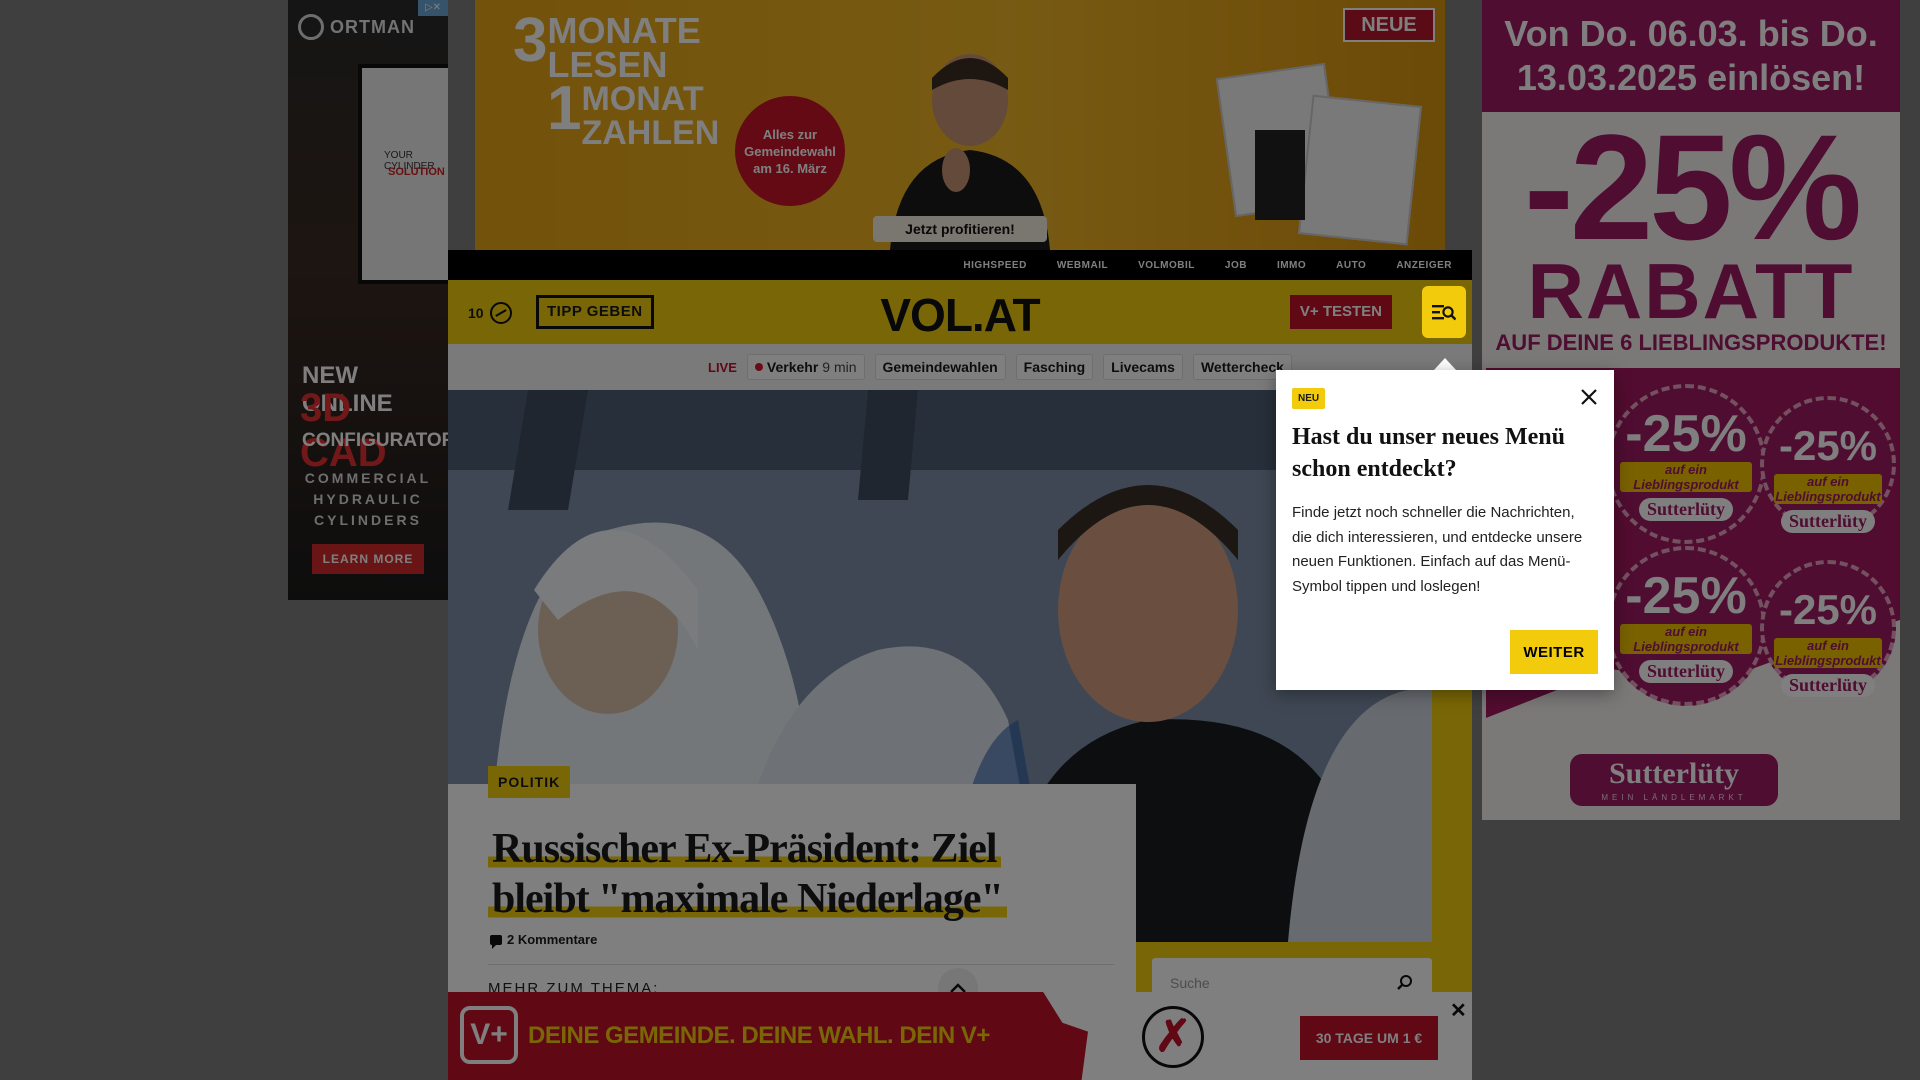  Describe the element at coordinates (368, 499) in the screenshot. I see `ortman-subline: COMMERCIAL HYDRAULIC CYLINDERS` at that location.